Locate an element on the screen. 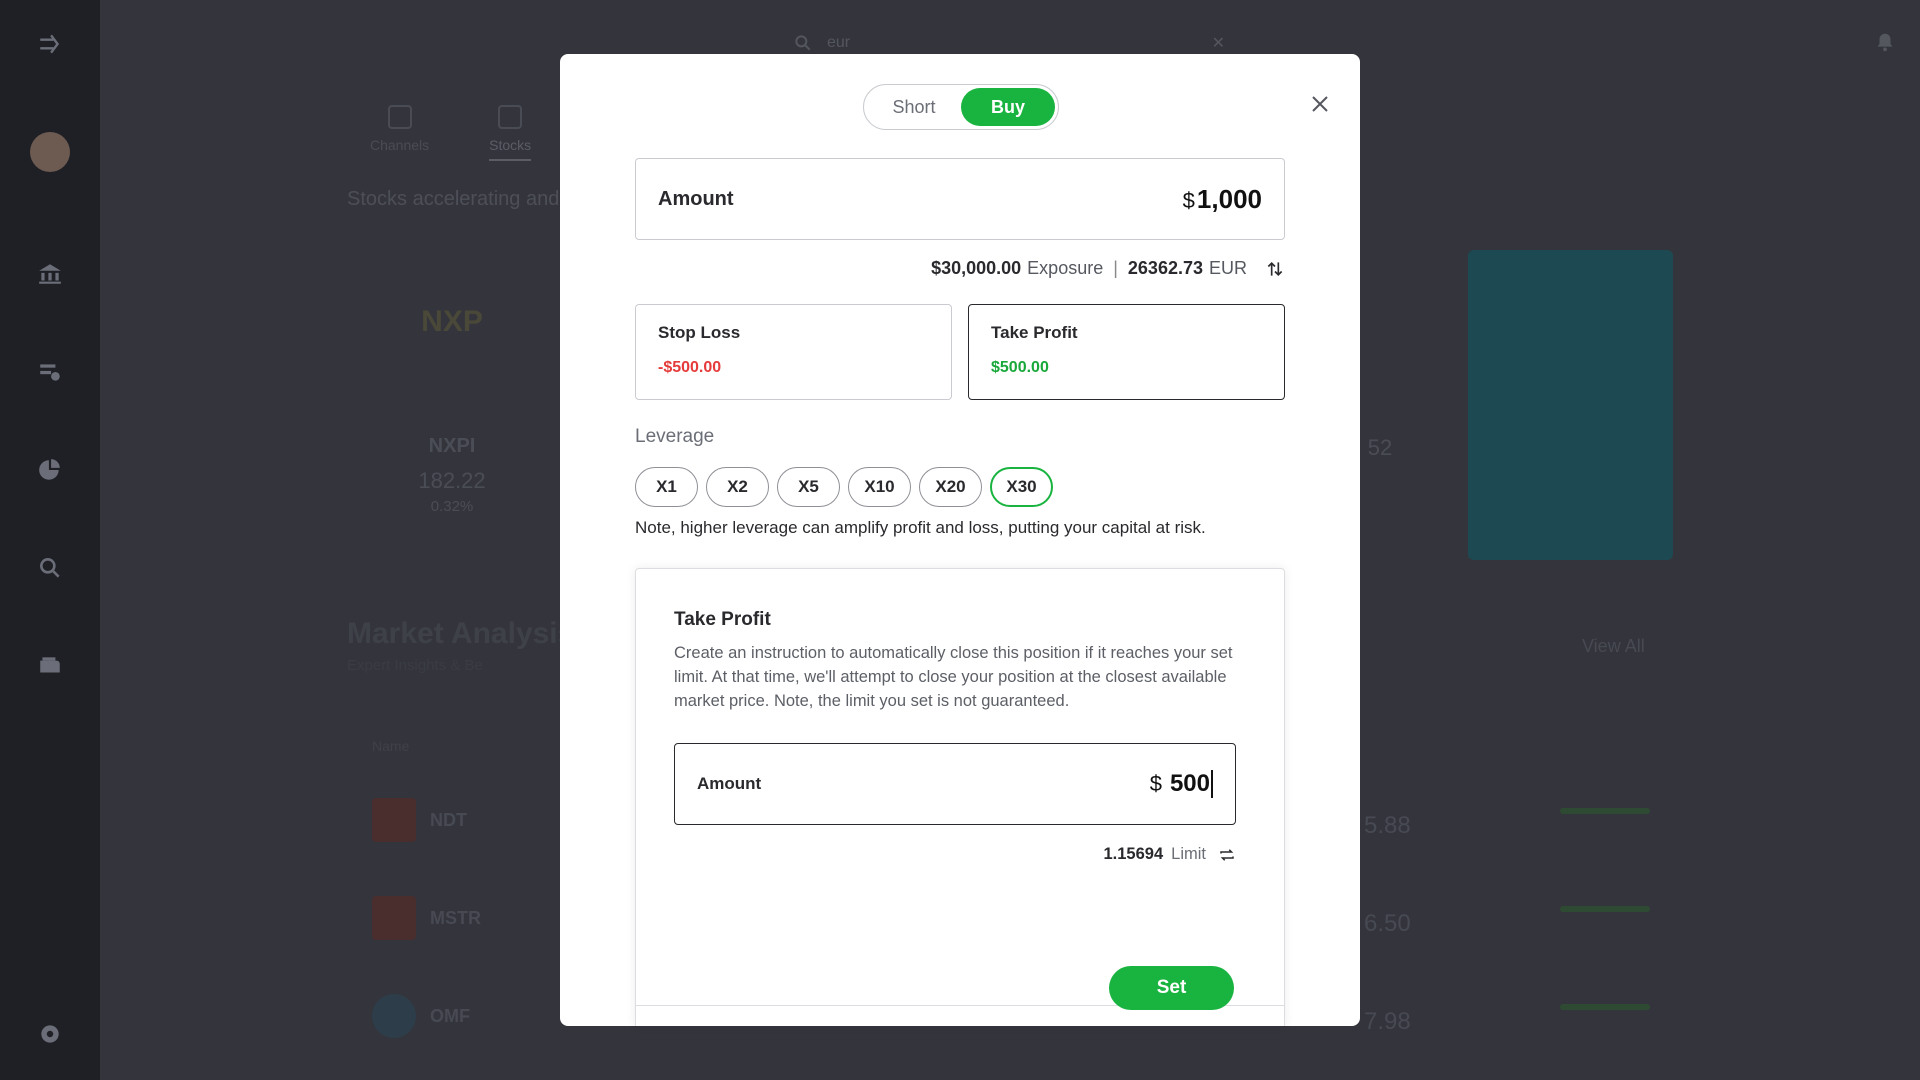 The image size is (1920, 1080). buy-option: Buy is located at coordinates (1008, 107).